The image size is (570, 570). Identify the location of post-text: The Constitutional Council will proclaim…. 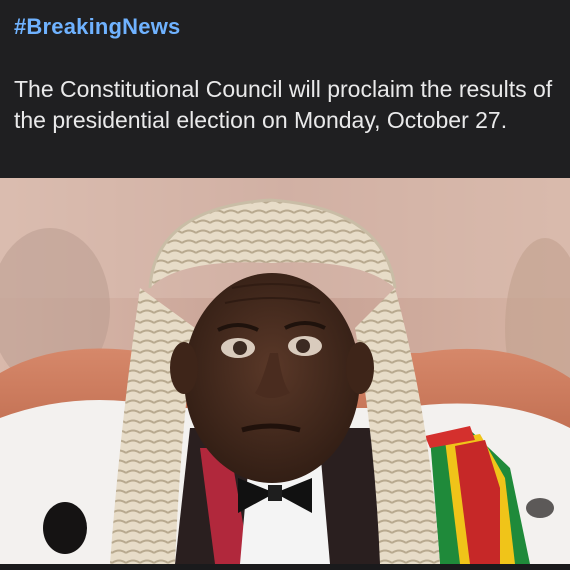
(283, 104).